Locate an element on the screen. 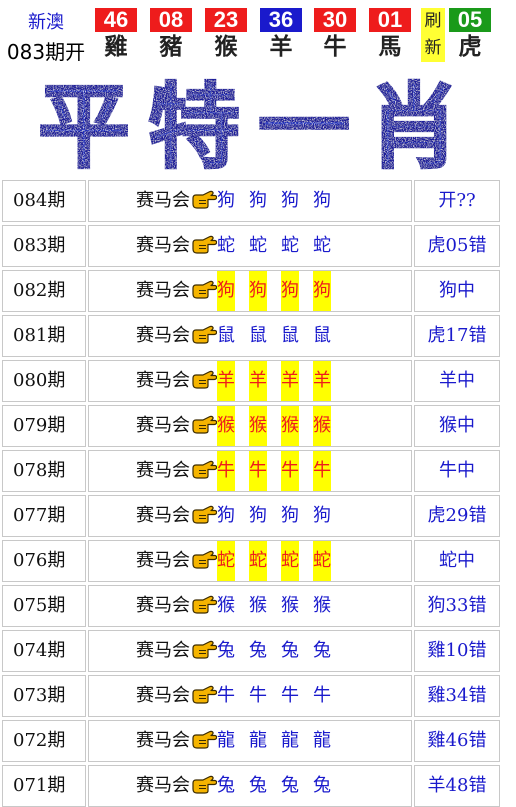  refresh-button: 刷 新 is located at coordinates (433, 35).